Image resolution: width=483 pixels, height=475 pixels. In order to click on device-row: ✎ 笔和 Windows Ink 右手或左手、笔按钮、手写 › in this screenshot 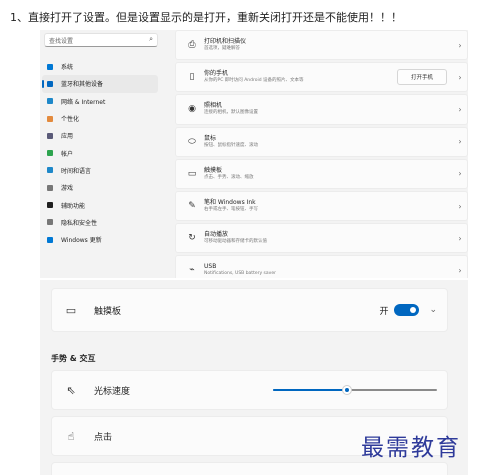, I will do `click(321, 206)`.